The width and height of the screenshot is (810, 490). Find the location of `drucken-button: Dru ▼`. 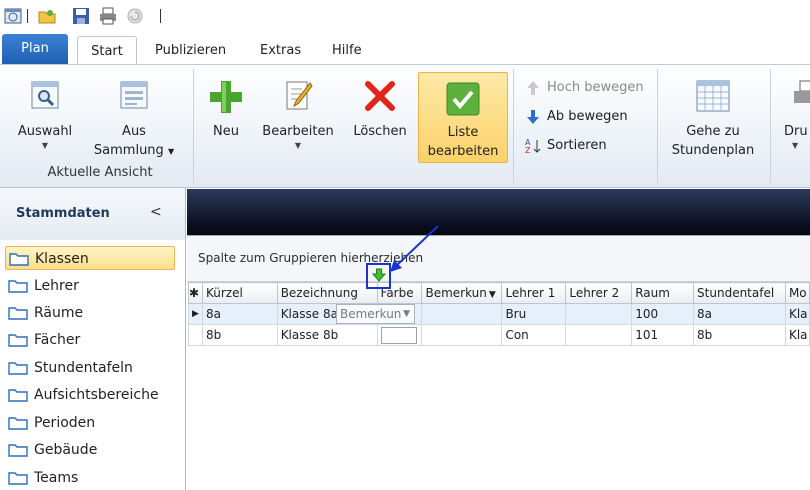

drucken-button: Dru ▼ is located at coordinates (795, 115).